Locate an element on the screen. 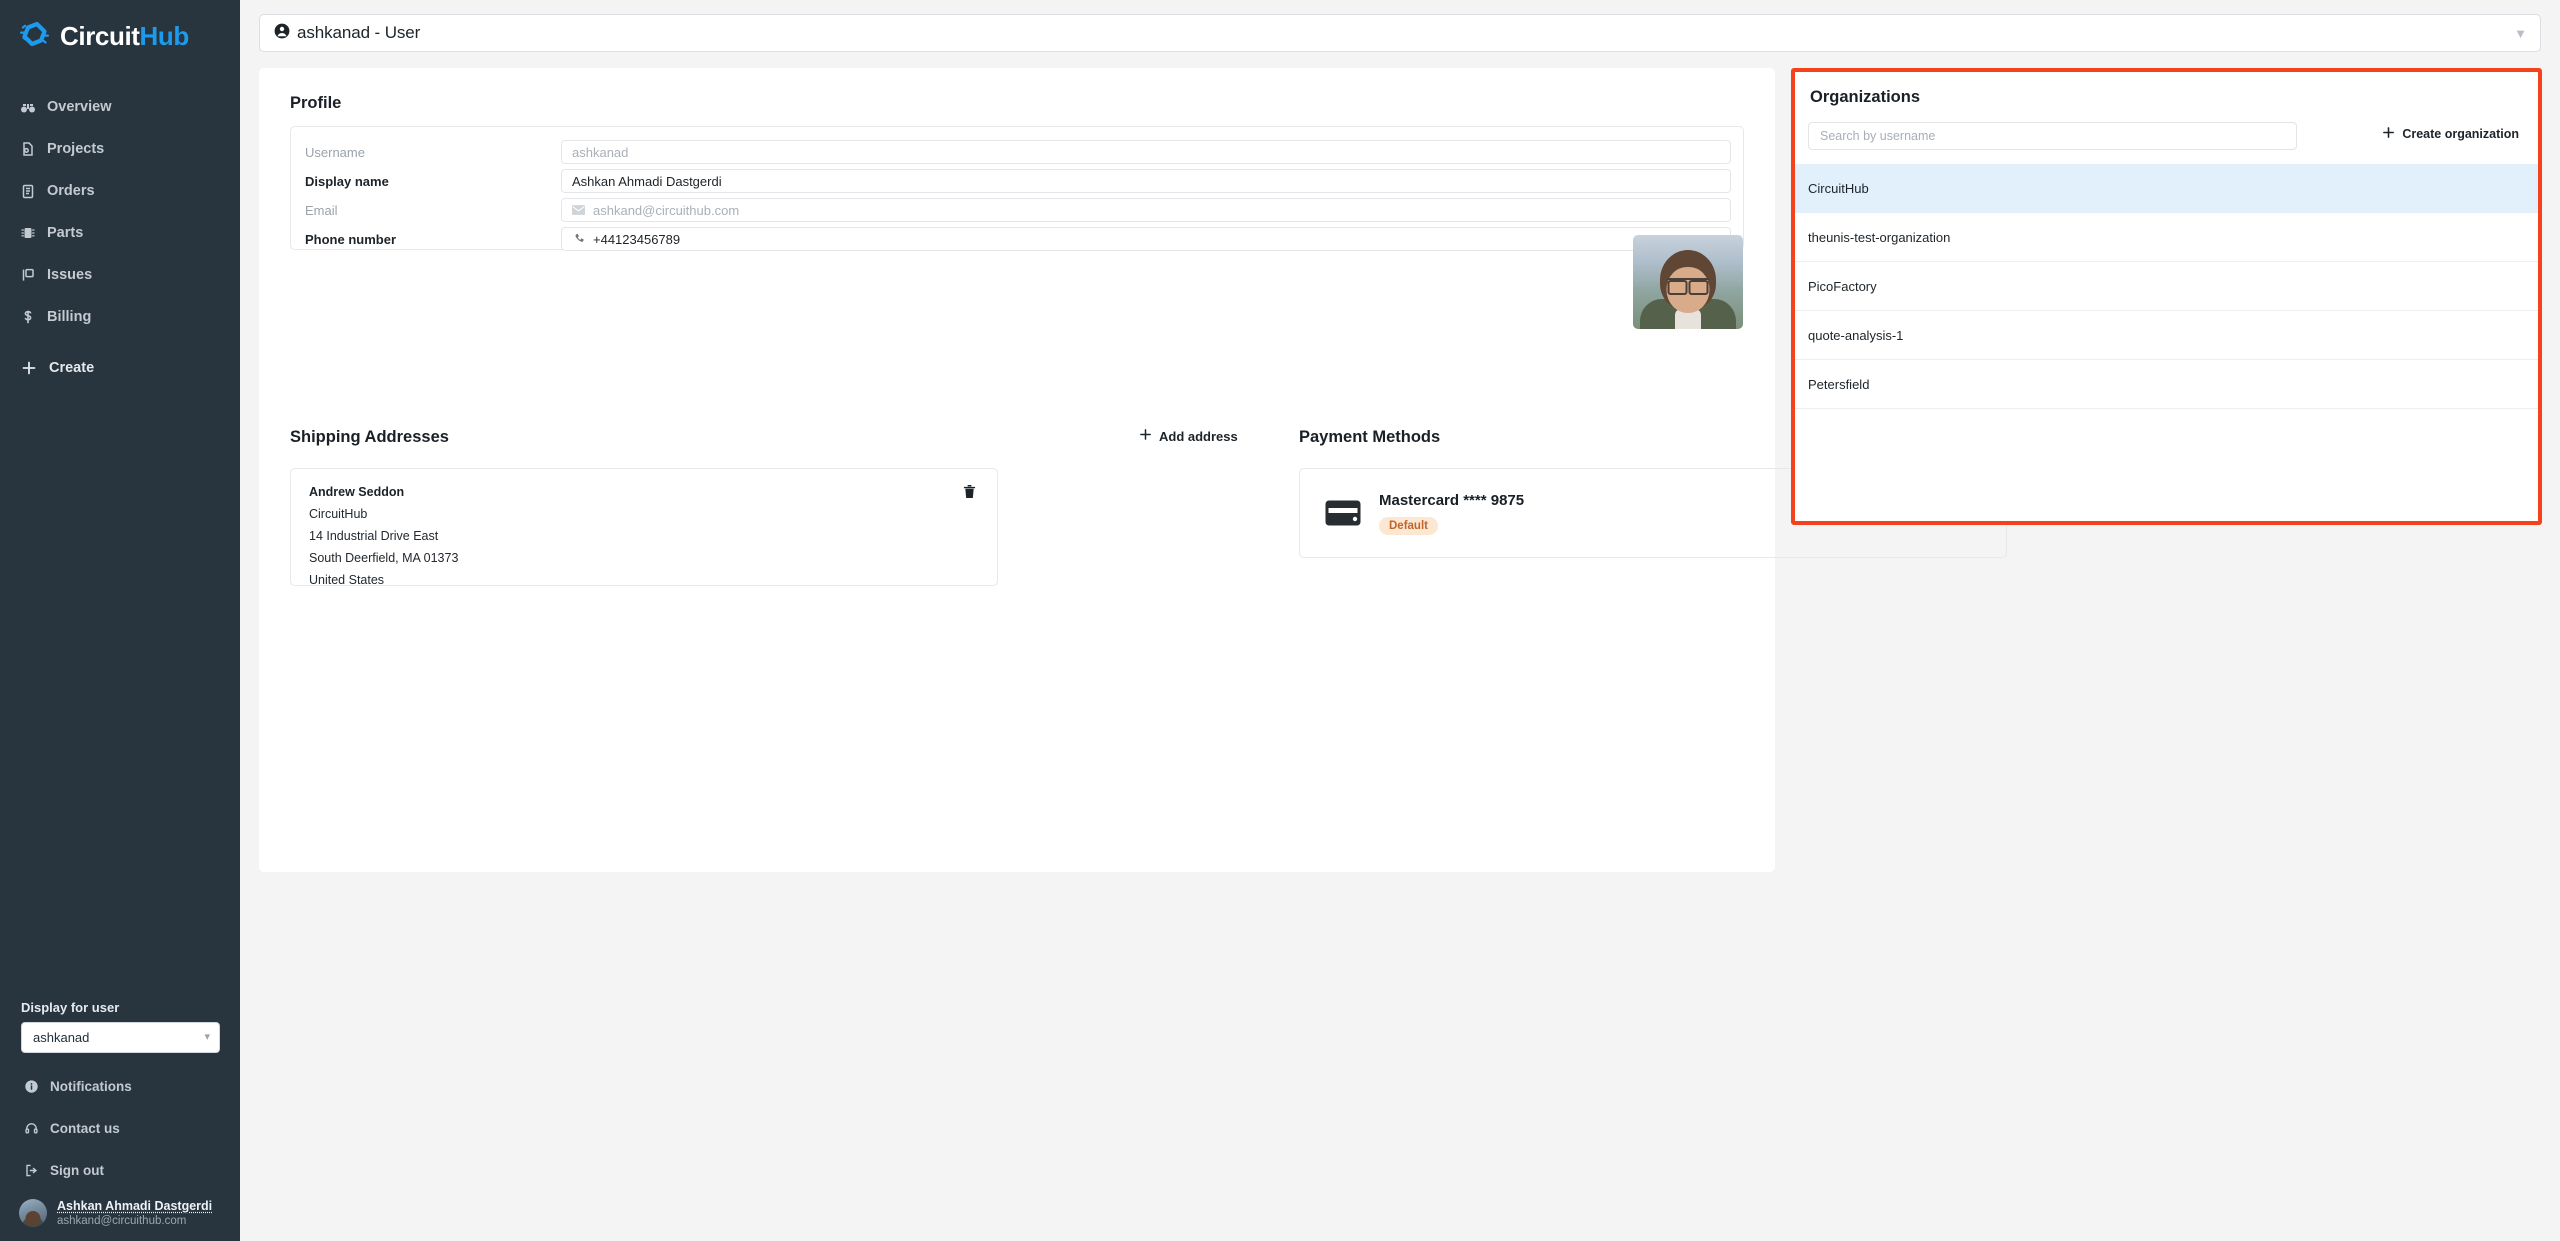  address-name: Andrew Seddon is located at coordinates (357, 492).